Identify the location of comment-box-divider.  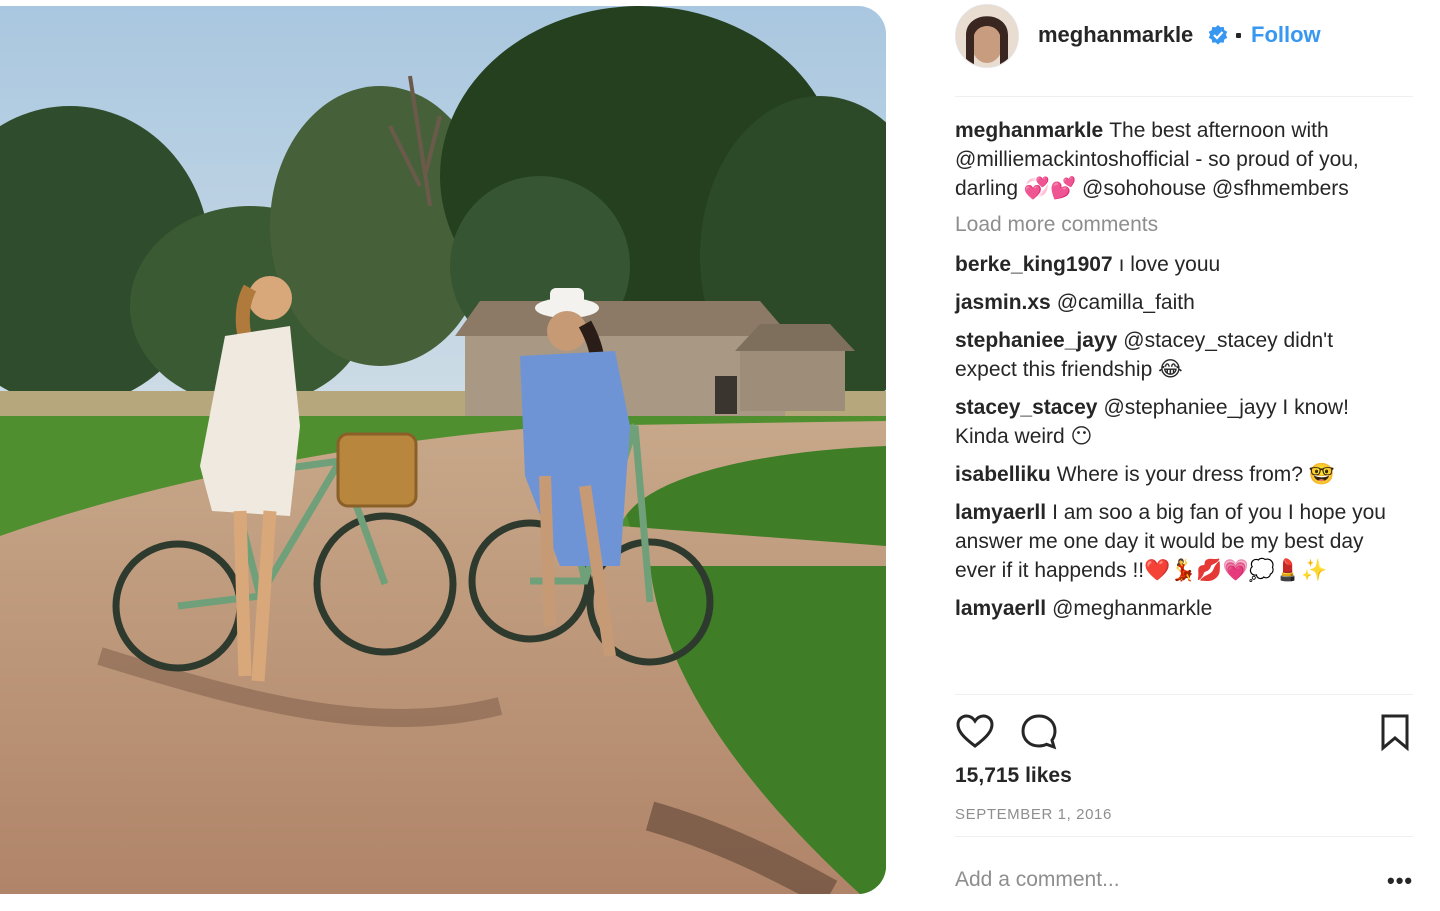
(1184, 836).